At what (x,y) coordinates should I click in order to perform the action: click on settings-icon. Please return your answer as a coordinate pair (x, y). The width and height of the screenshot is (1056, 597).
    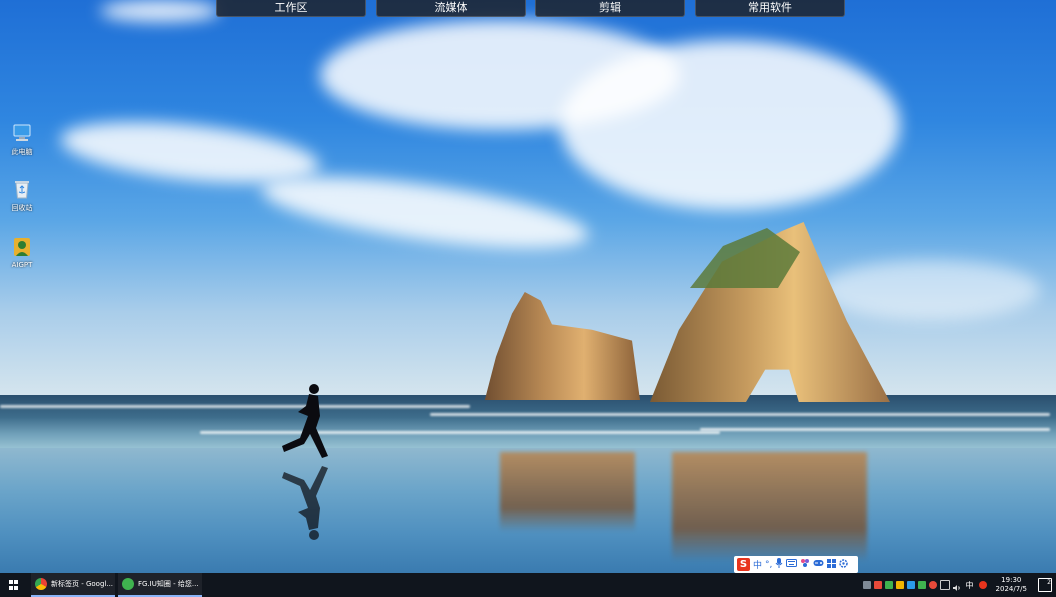
    Looking at the image, I should click on (844, 564).